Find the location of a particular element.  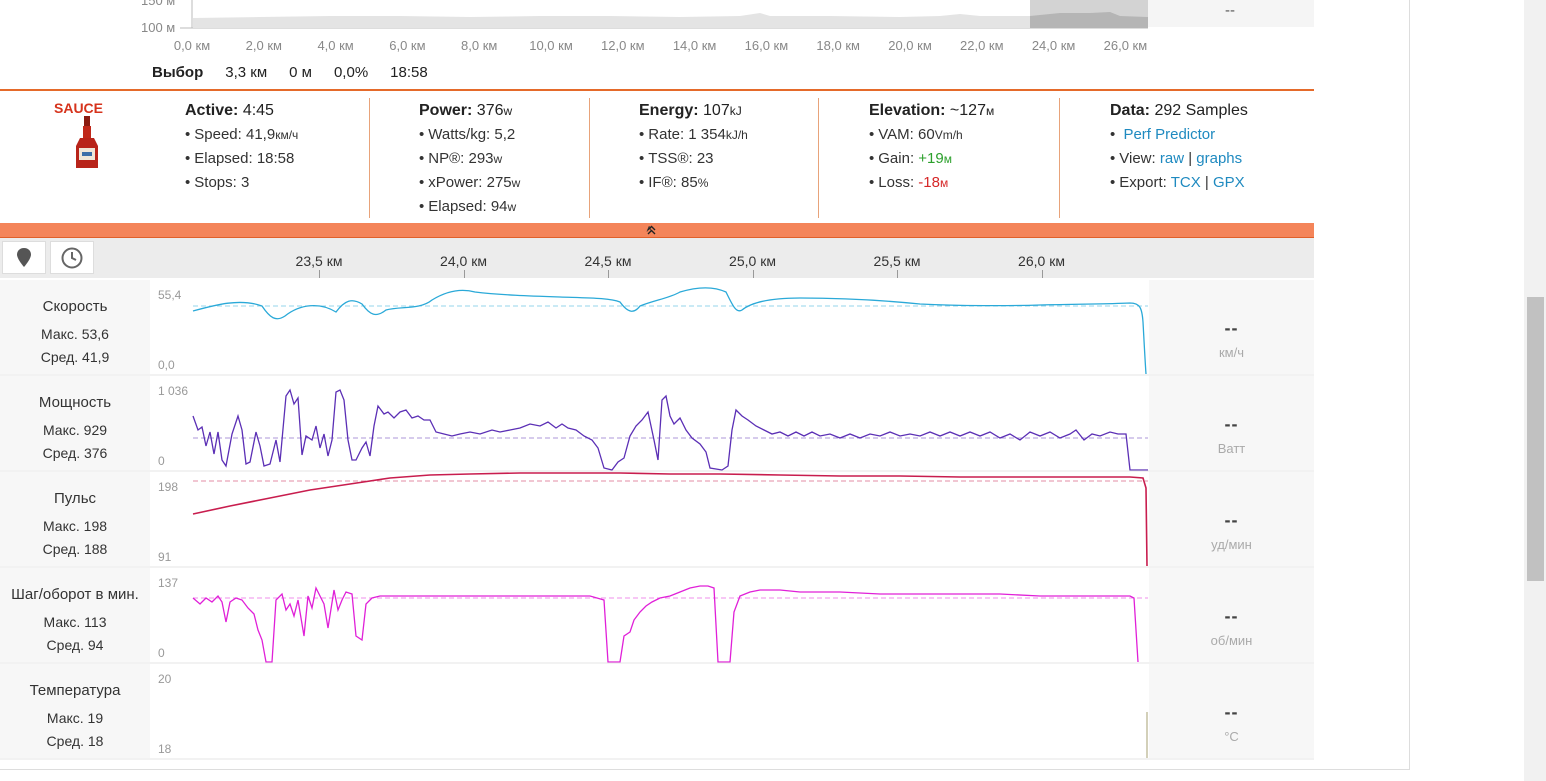

metric-unit: Ватт is located at coordinates (1231, 448).